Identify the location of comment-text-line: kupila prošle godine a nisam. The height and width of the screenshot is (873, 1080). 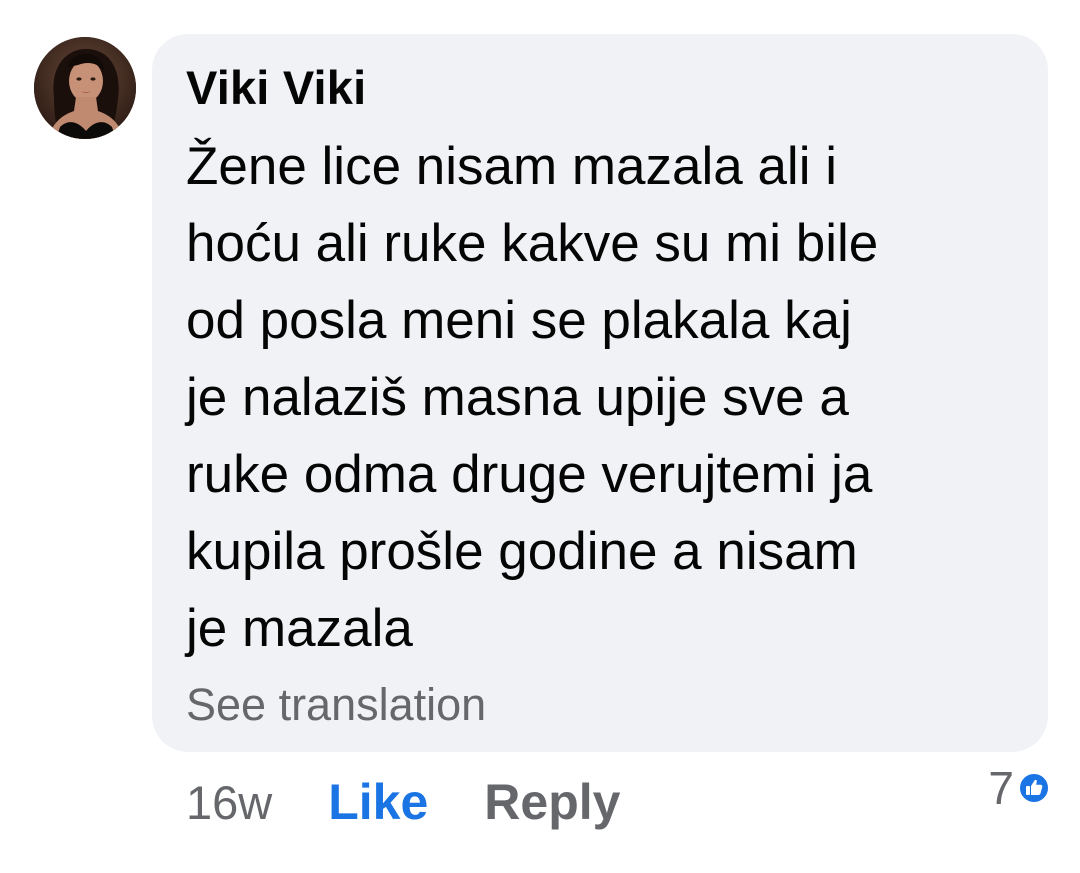
(522, 551).